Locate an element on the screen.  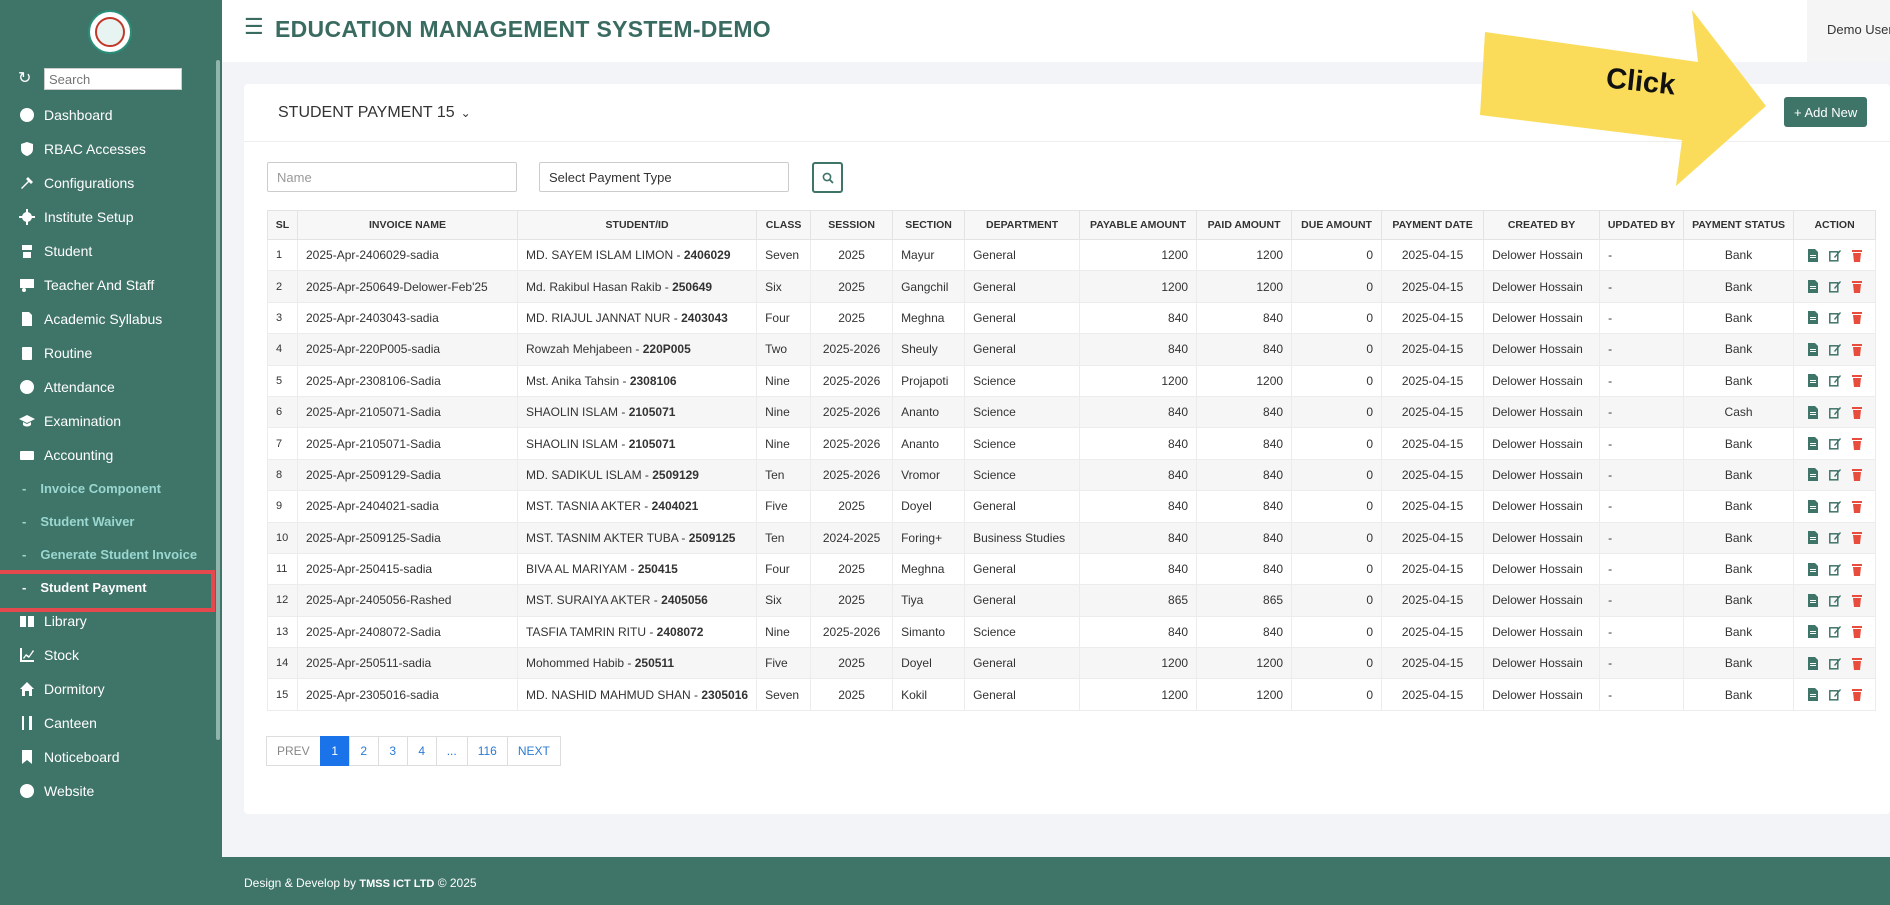
column-header: PAYMENT STATUS is located at coordinates (1739, 225).